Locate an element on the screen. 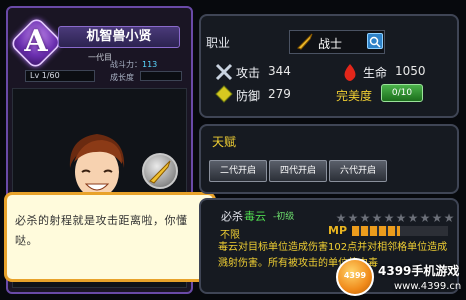  talent-gen6-button: 六代开启 is located at coordinates (358, 171).